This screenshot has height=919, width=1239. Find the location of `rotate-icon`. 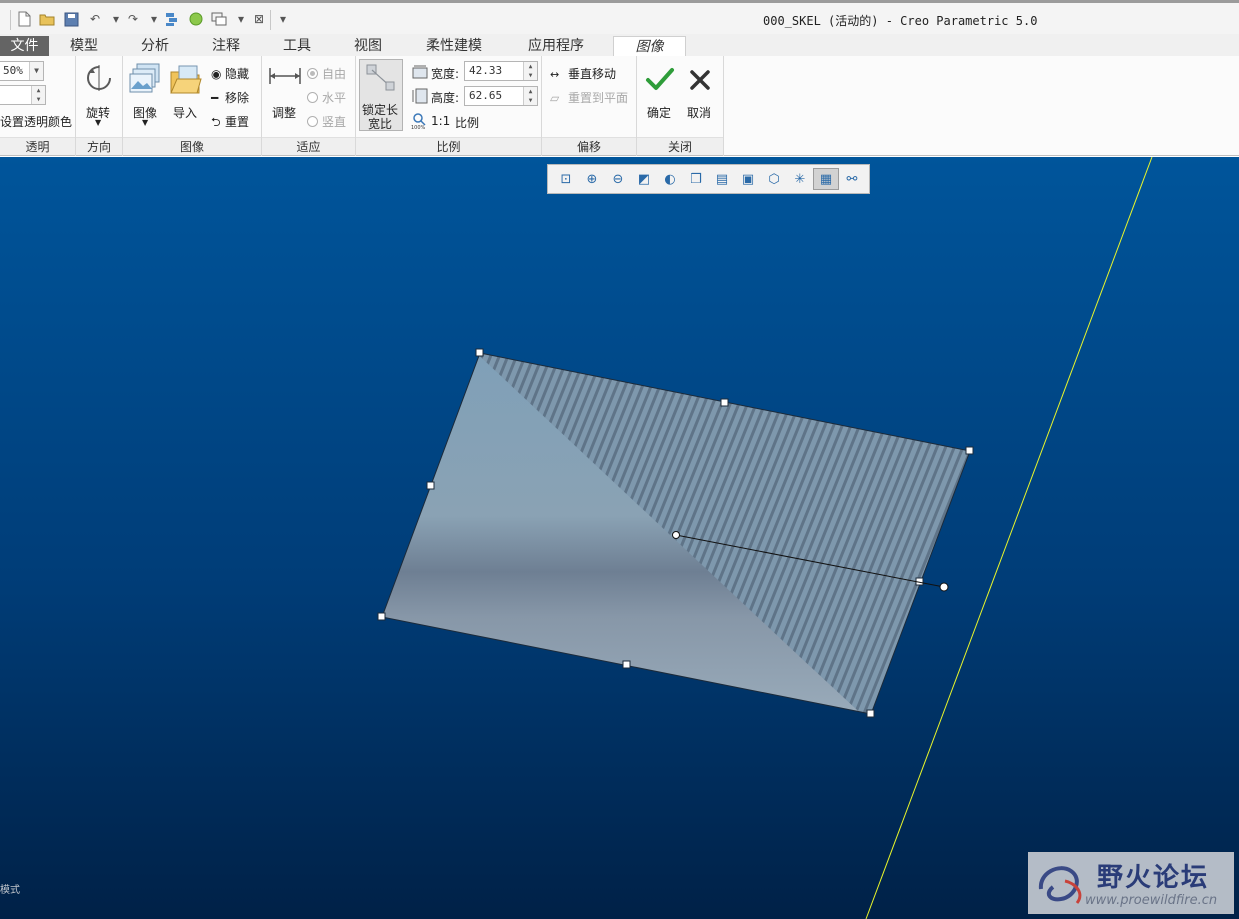

rotate-icon is located at coordinates (99, 78).